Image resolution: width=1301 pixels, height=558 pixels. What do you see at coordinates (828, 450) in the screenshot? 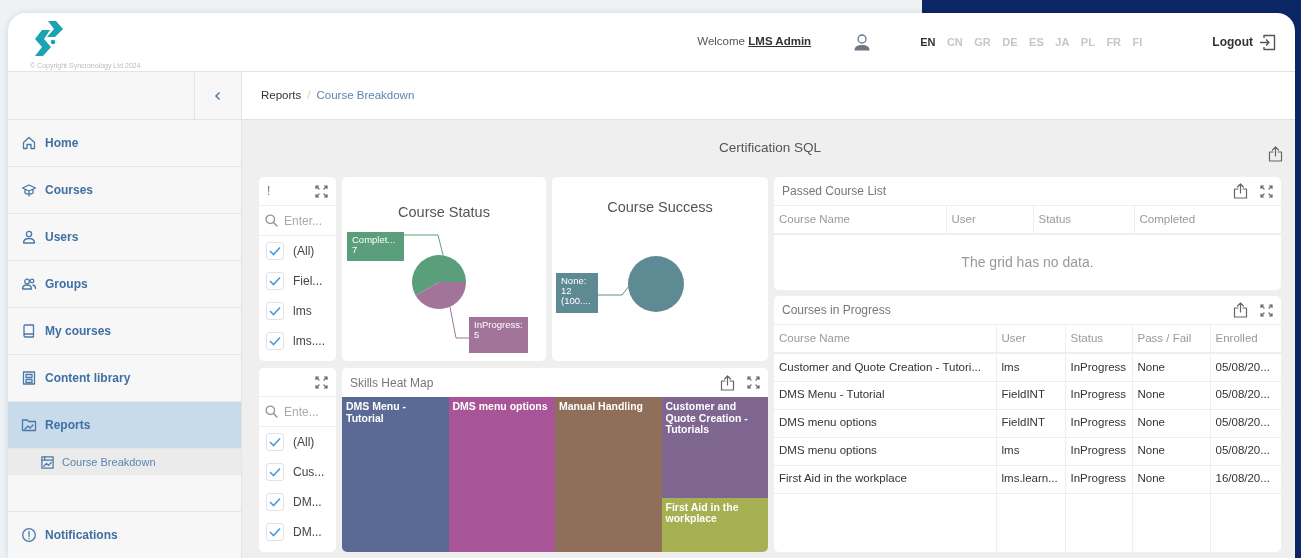
I see `table-cell: DMS menu options` at bounding box center [828, 450].